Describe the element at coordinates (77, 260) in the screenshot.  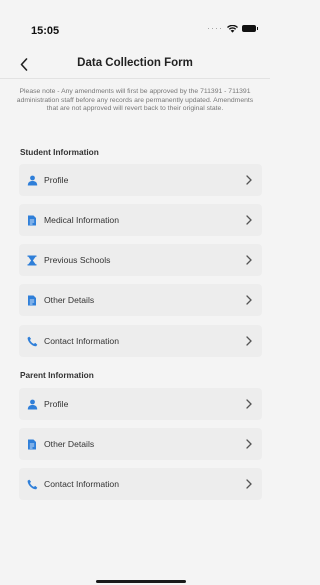
I see `item-label: Previous Schools` at that location.